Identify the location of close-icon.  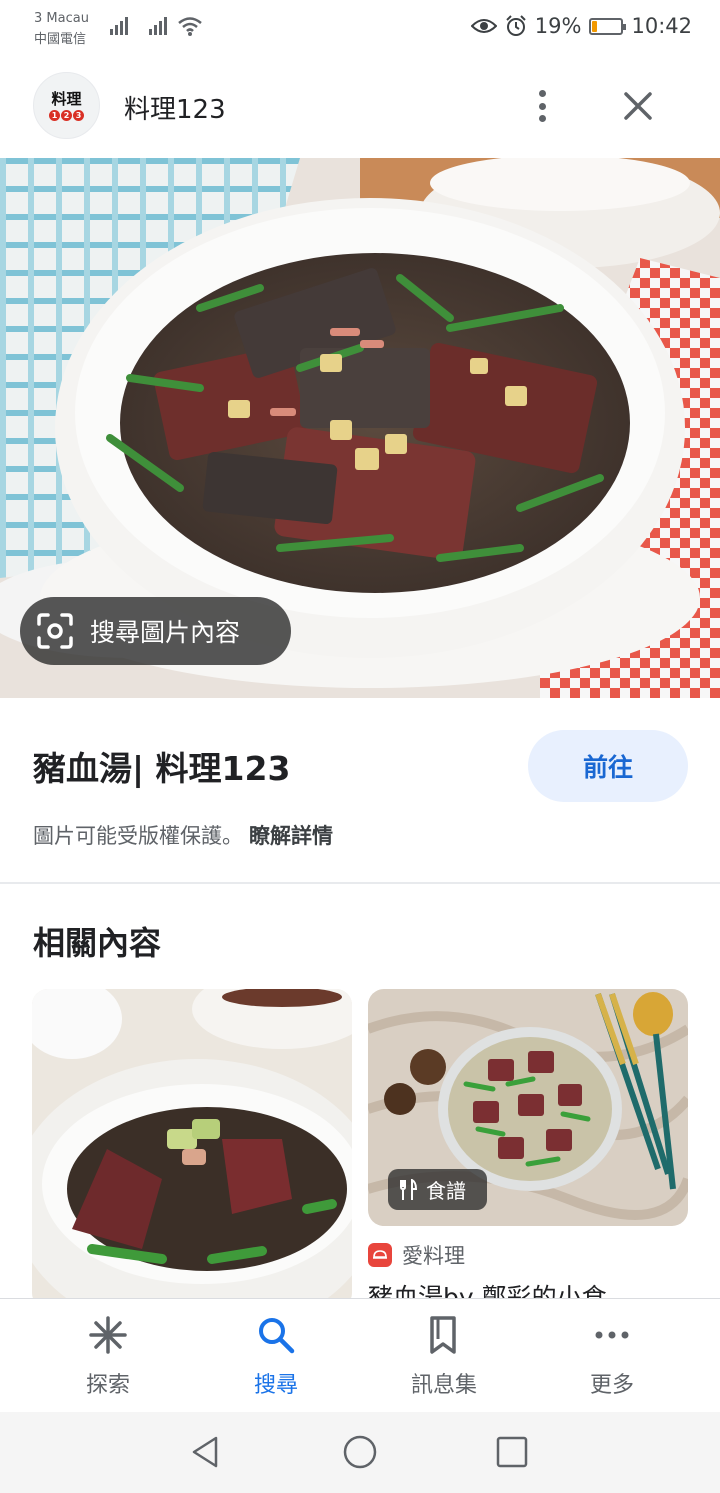
(638, 106).